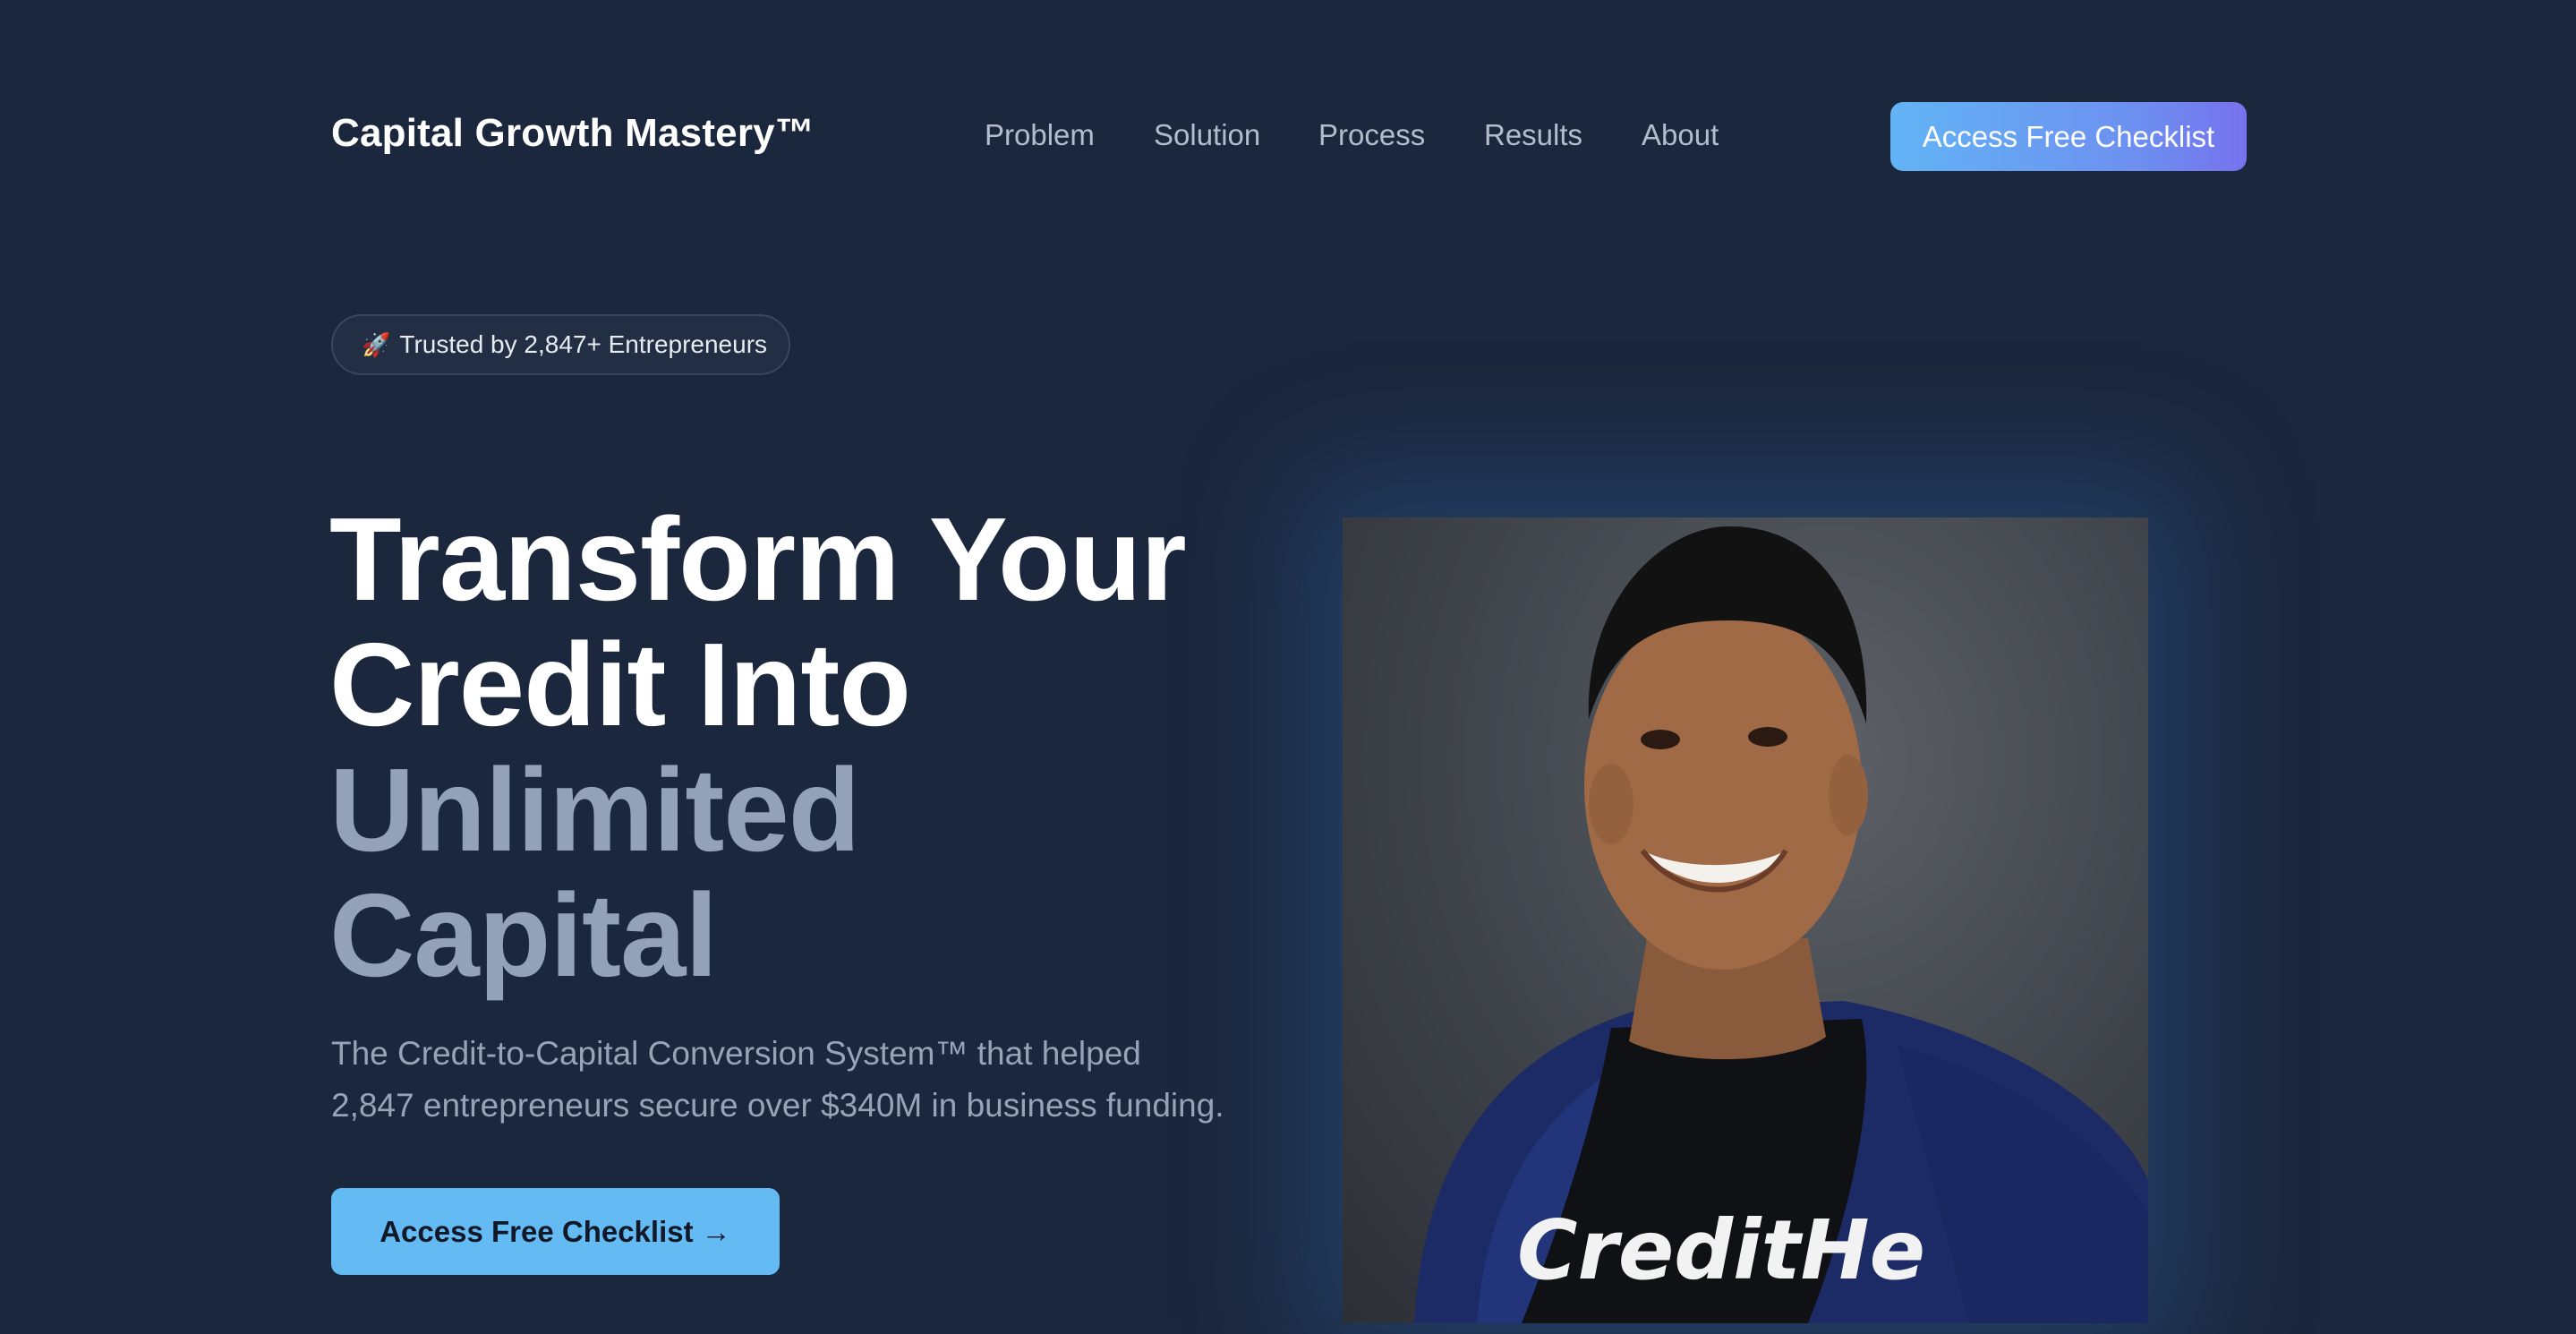 Image resolution: width=2576 pixels, height=1334 pixels. I want to click on trust-badge: 🚀 Trusted by 2,847+ Entrepreneurs, so click(560, 344).